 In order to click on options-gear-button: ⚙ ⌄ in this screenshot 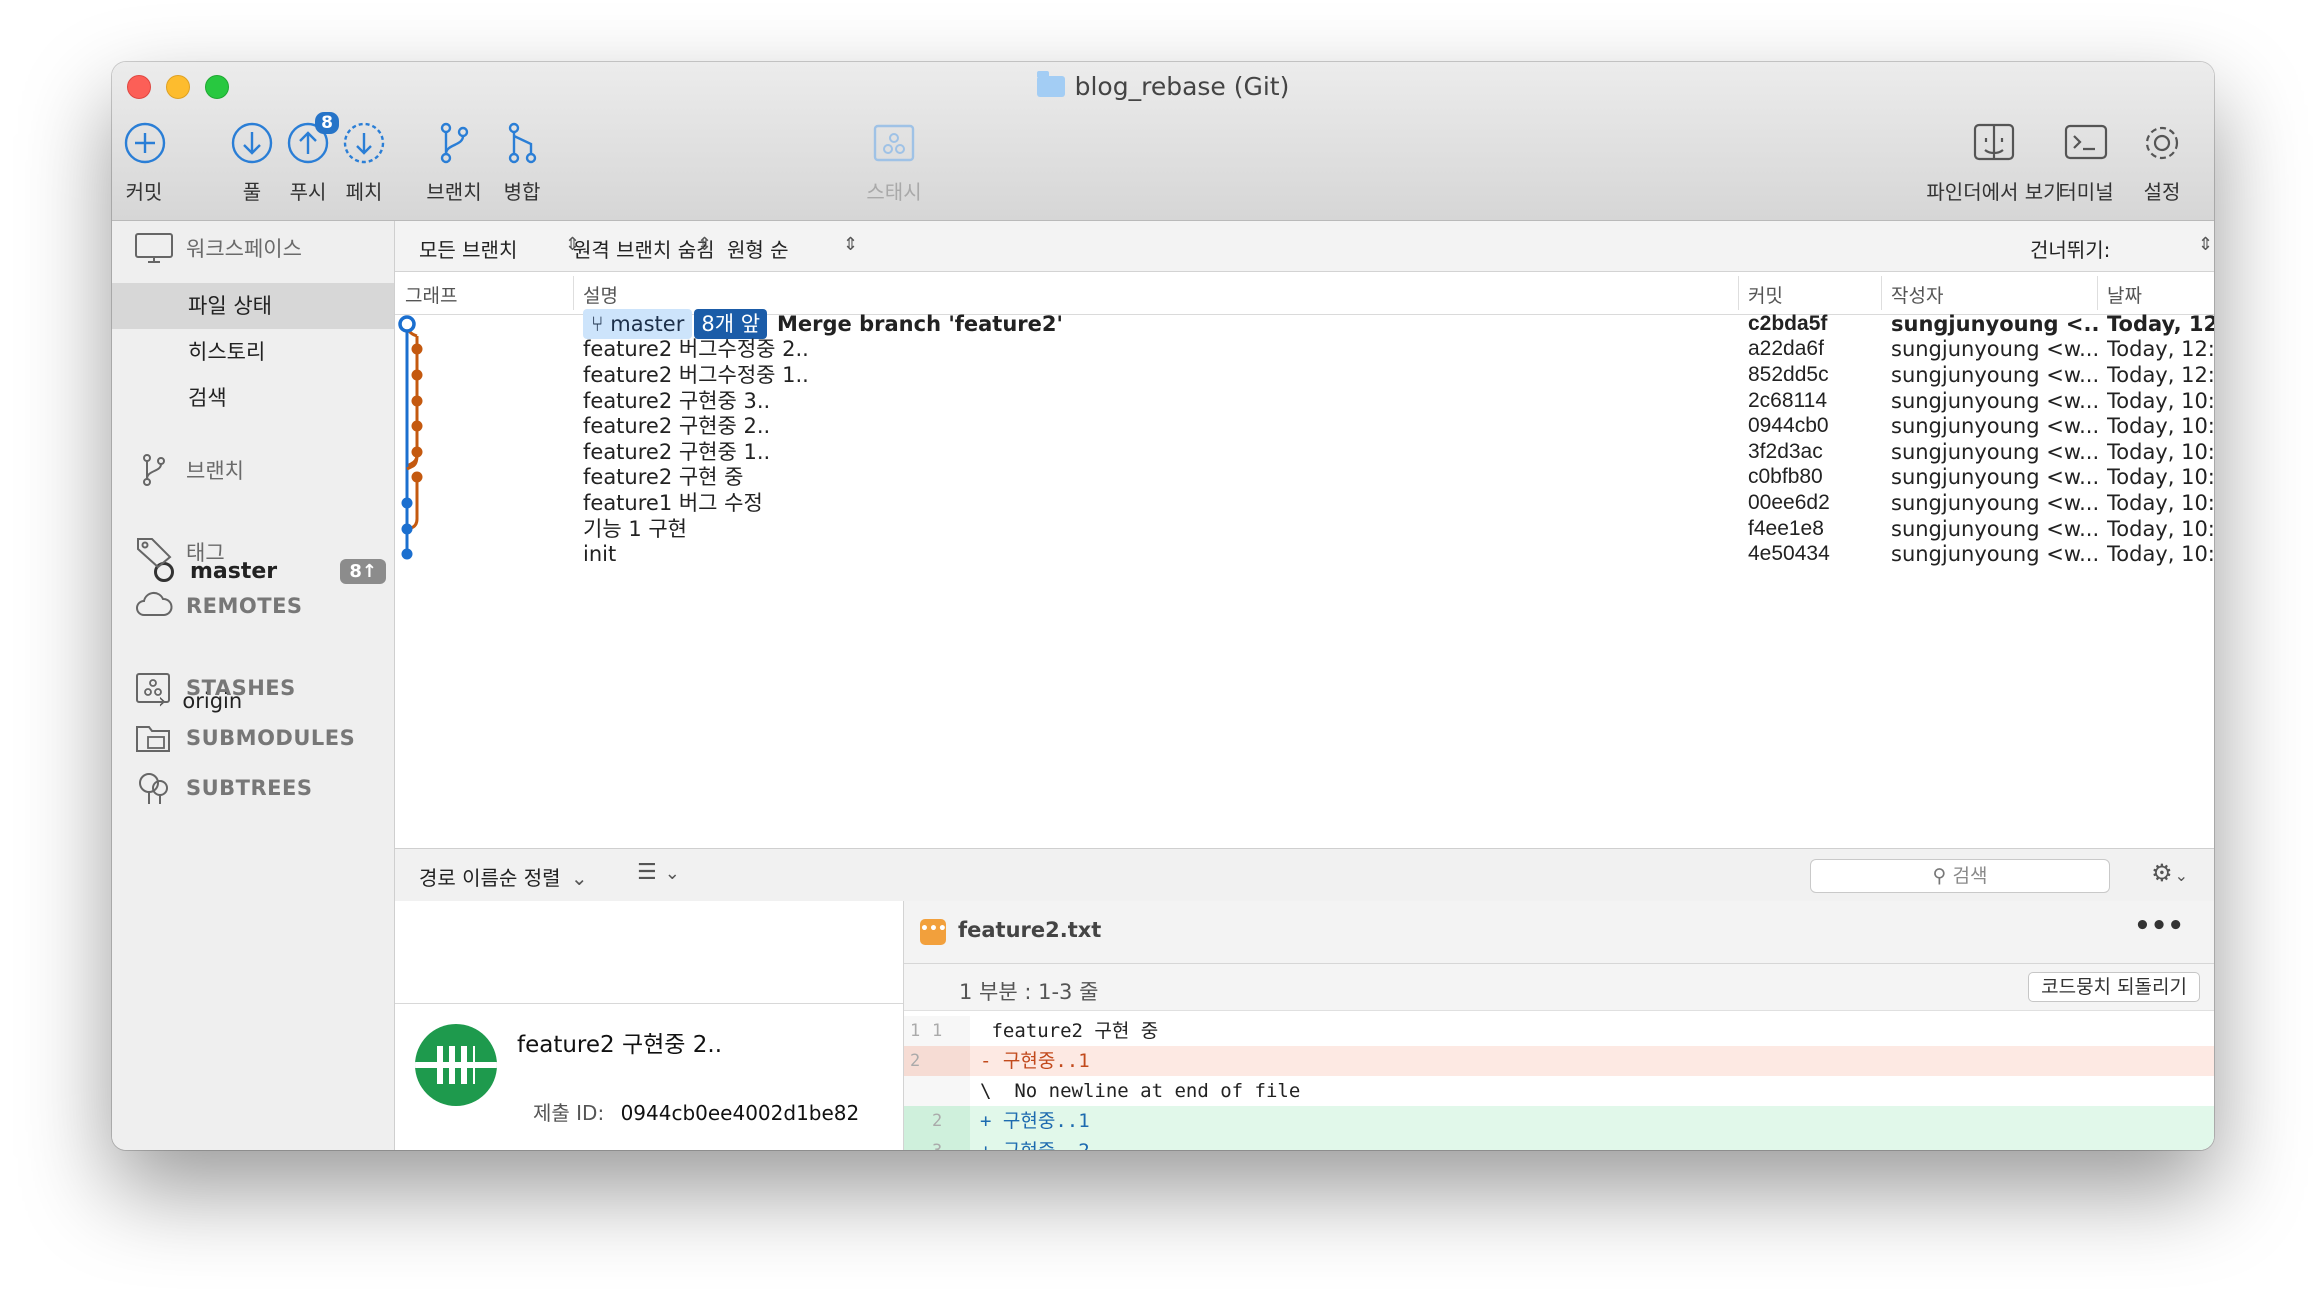, I will do `click(2169, 873)`.